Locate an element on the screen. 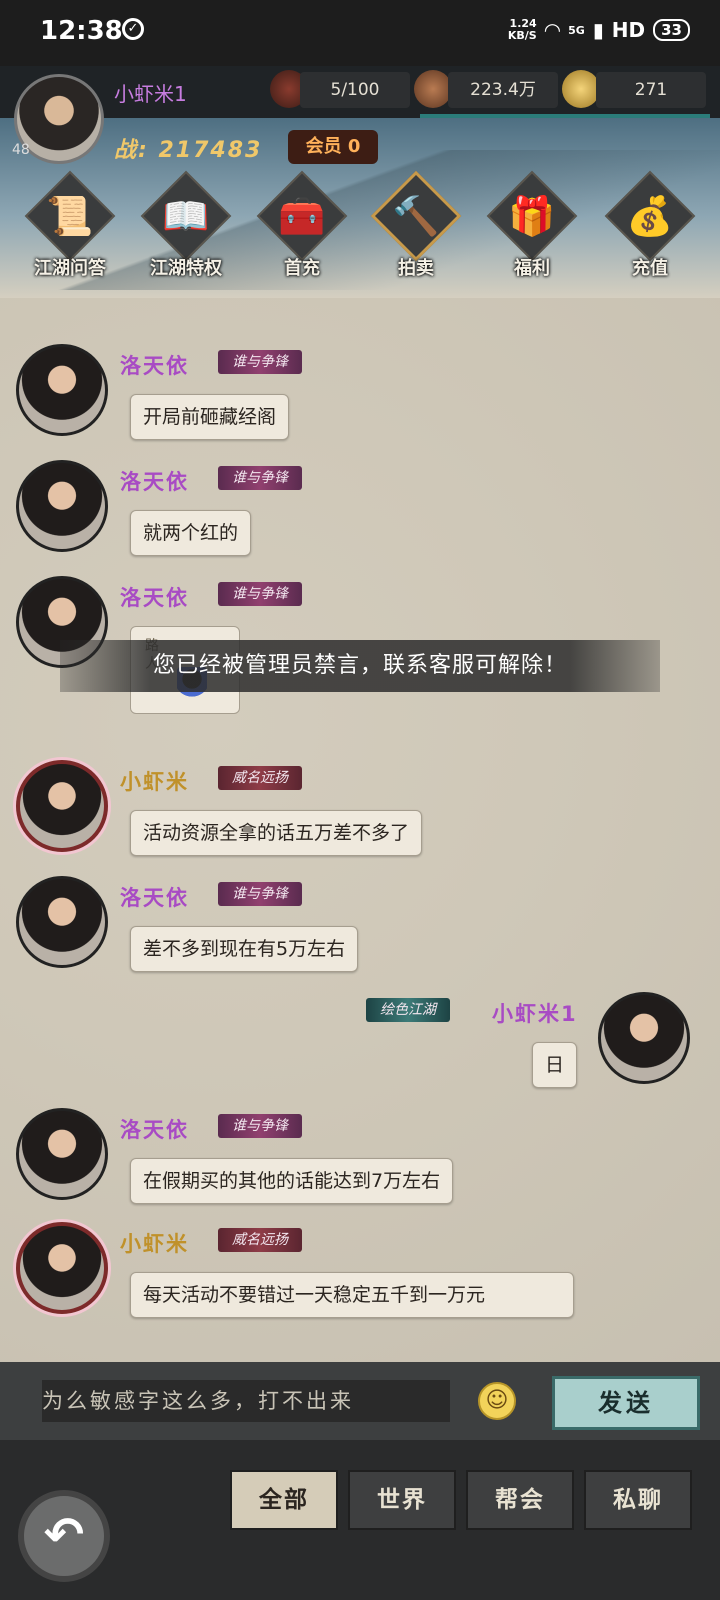 The height and width of the screenshot is (1600, 720). signal-icon: ▮ is located at coordinates (598, 30).